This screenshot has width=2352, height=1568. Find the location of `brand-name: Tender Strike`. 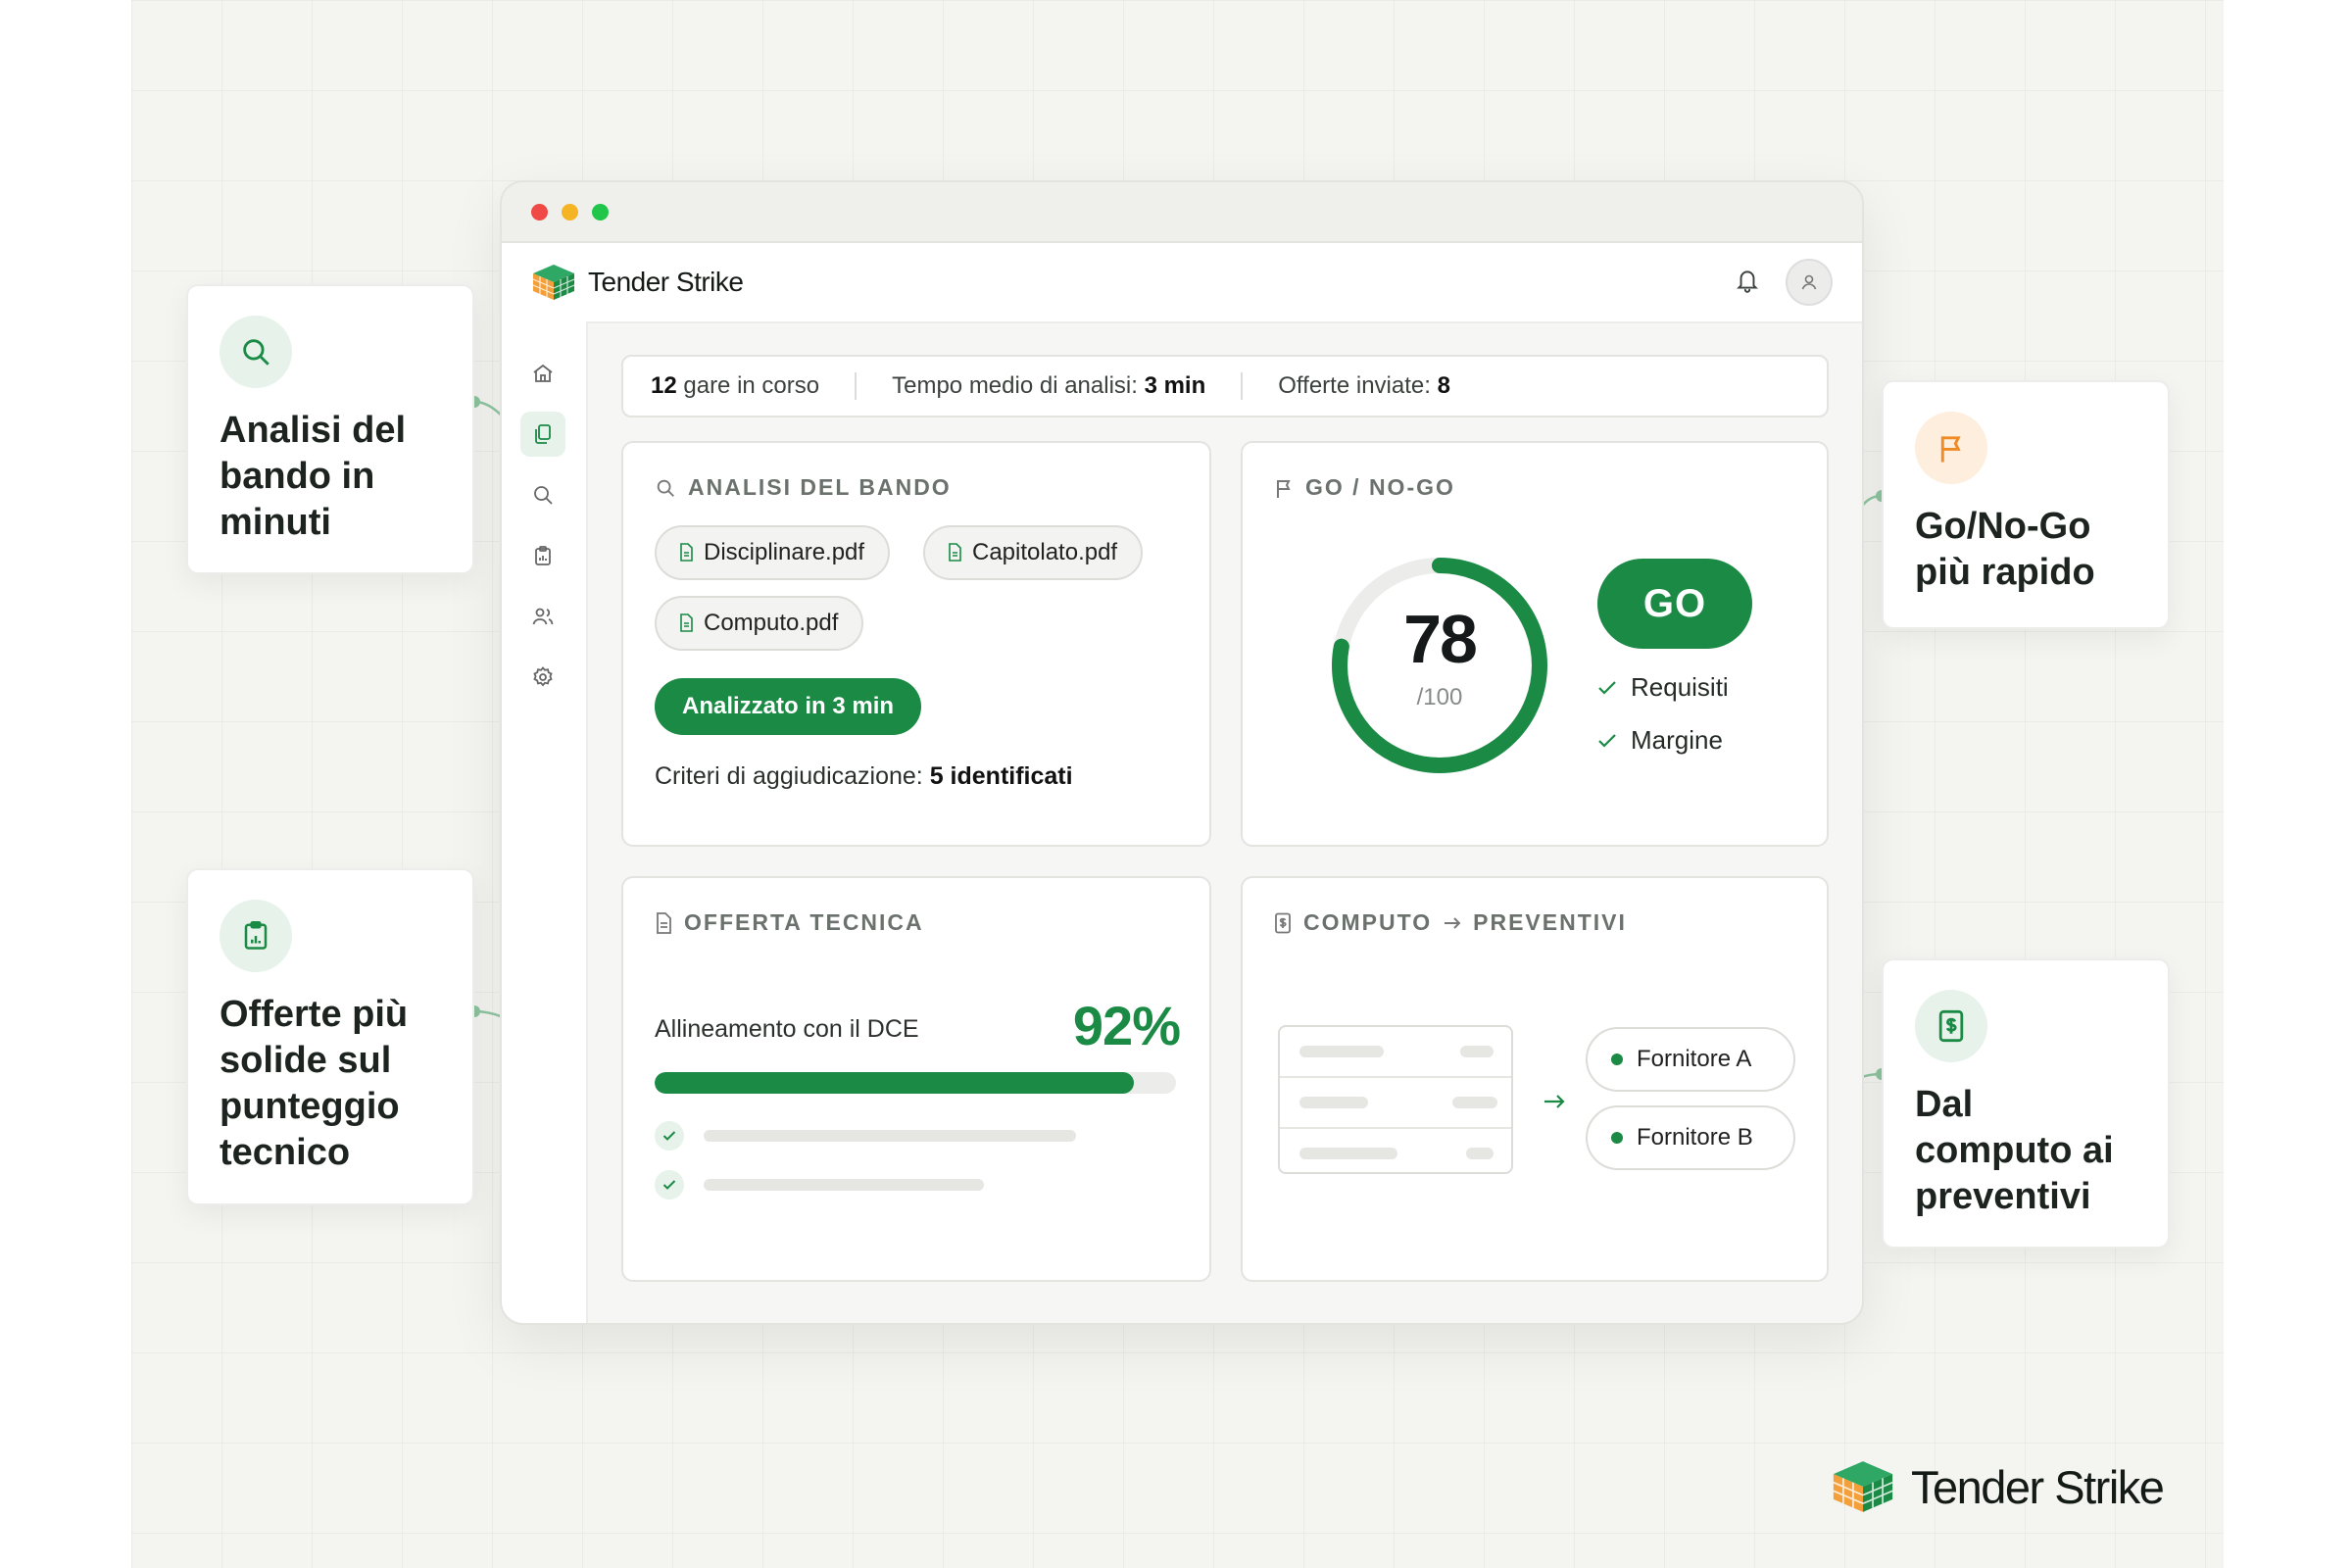

brand-name: Tender Strike is located at coordinates (666, 282).